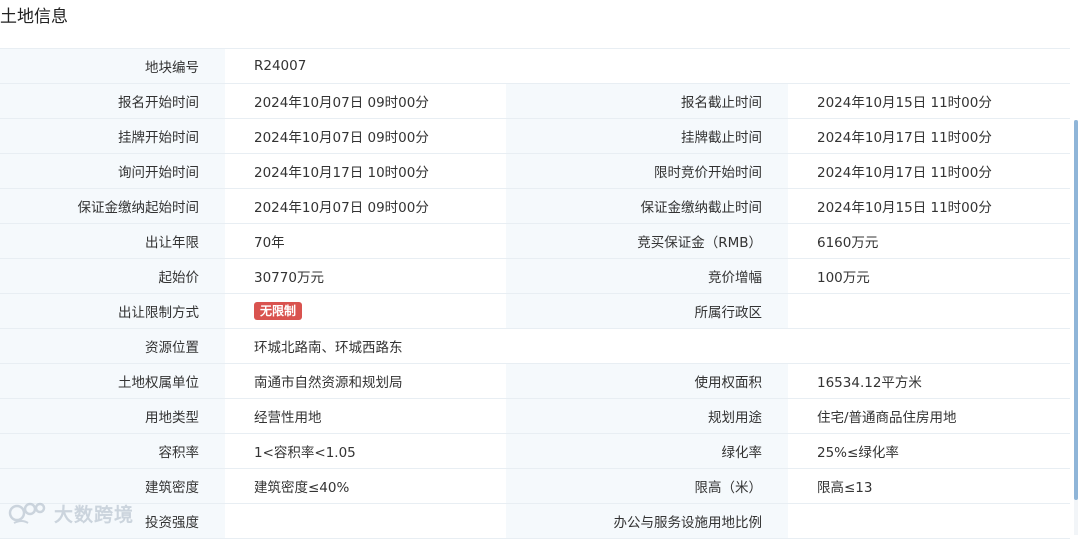 The width and height of the screenshot is (1080, 539). Describe the element at coordinates (34, 17) in the screenshot. I see `page-title: 土地信息` at that location.